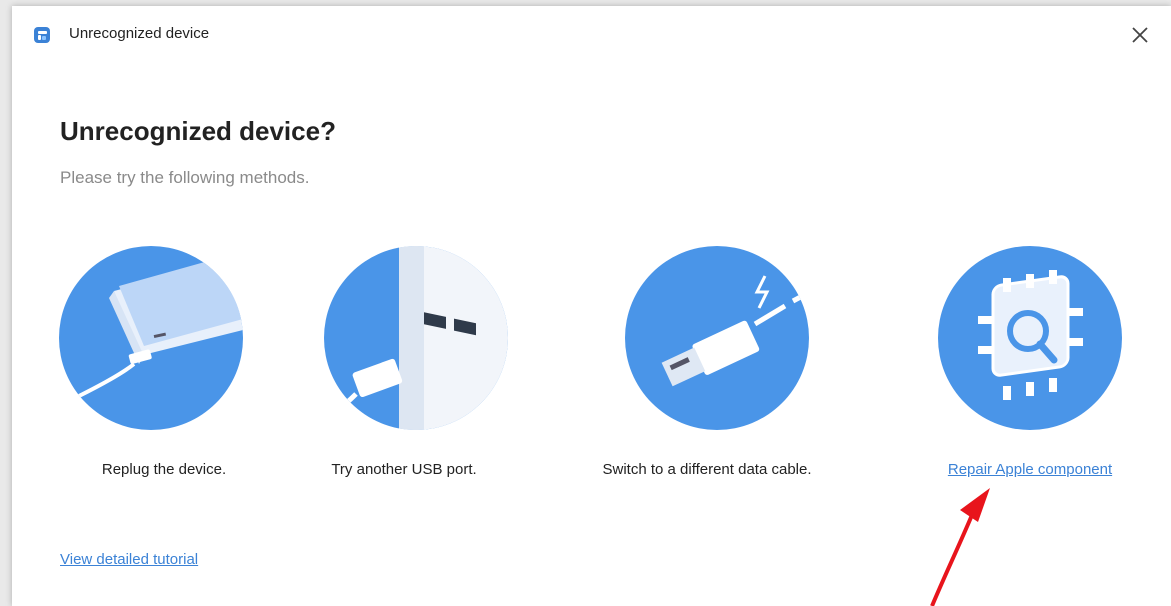 The width and height of the screenshot is (1171, 606). Describe the element at coordinates (416, 338) in the screenshot. I see `usb-port-illustration` at that location.